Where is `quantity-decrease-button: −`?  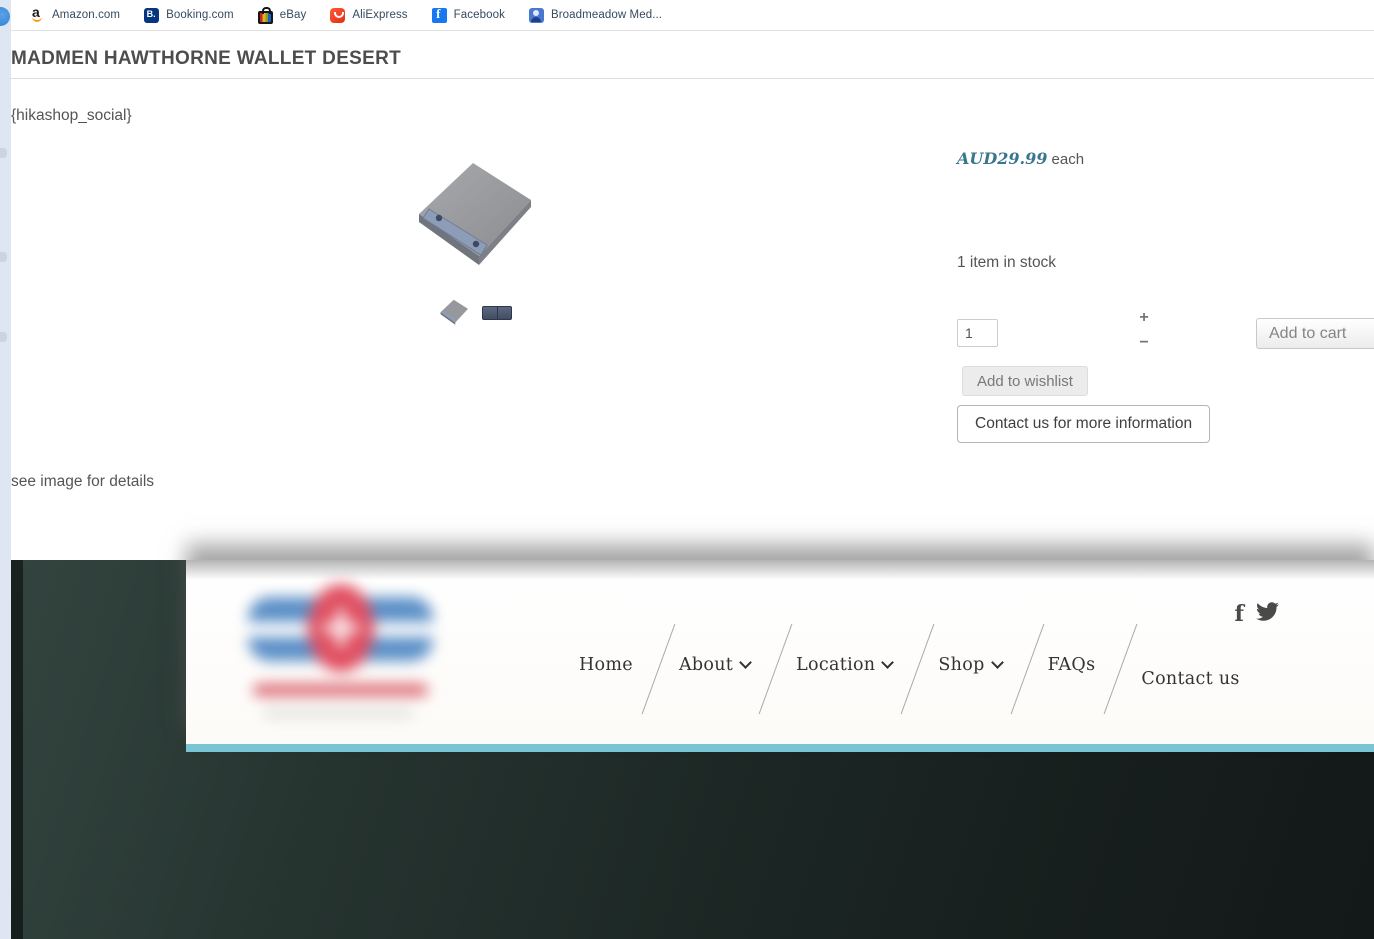 quantity-decrease-button: − is located at coordinates (1144, 343).